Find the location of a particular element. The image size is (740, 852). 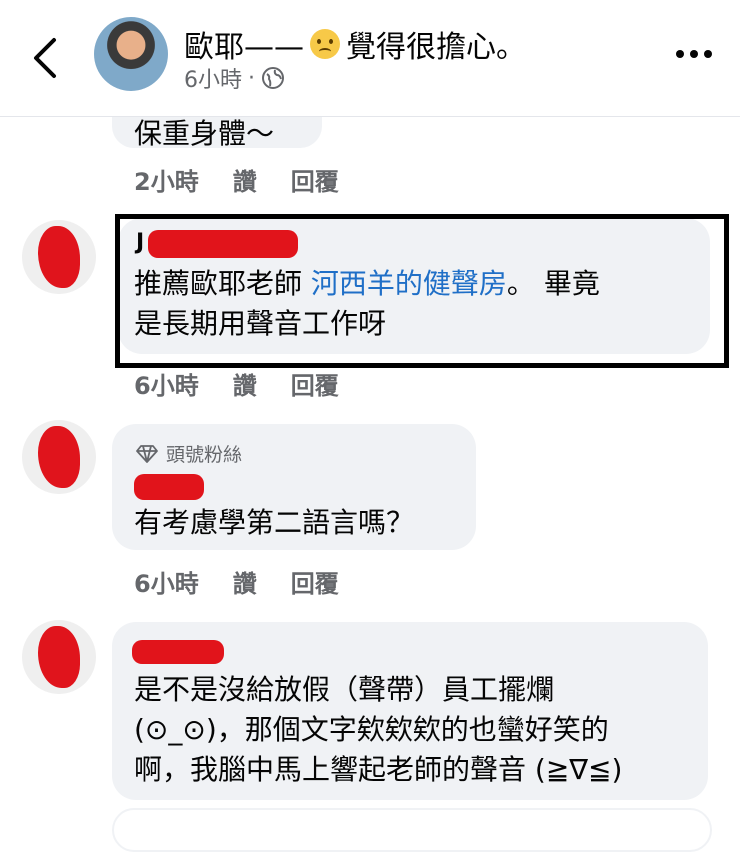

comment-text-line3: 啊，我腦中馬上響起老師的聲音 (≧∇≦) is located at coordinates (378, 769).